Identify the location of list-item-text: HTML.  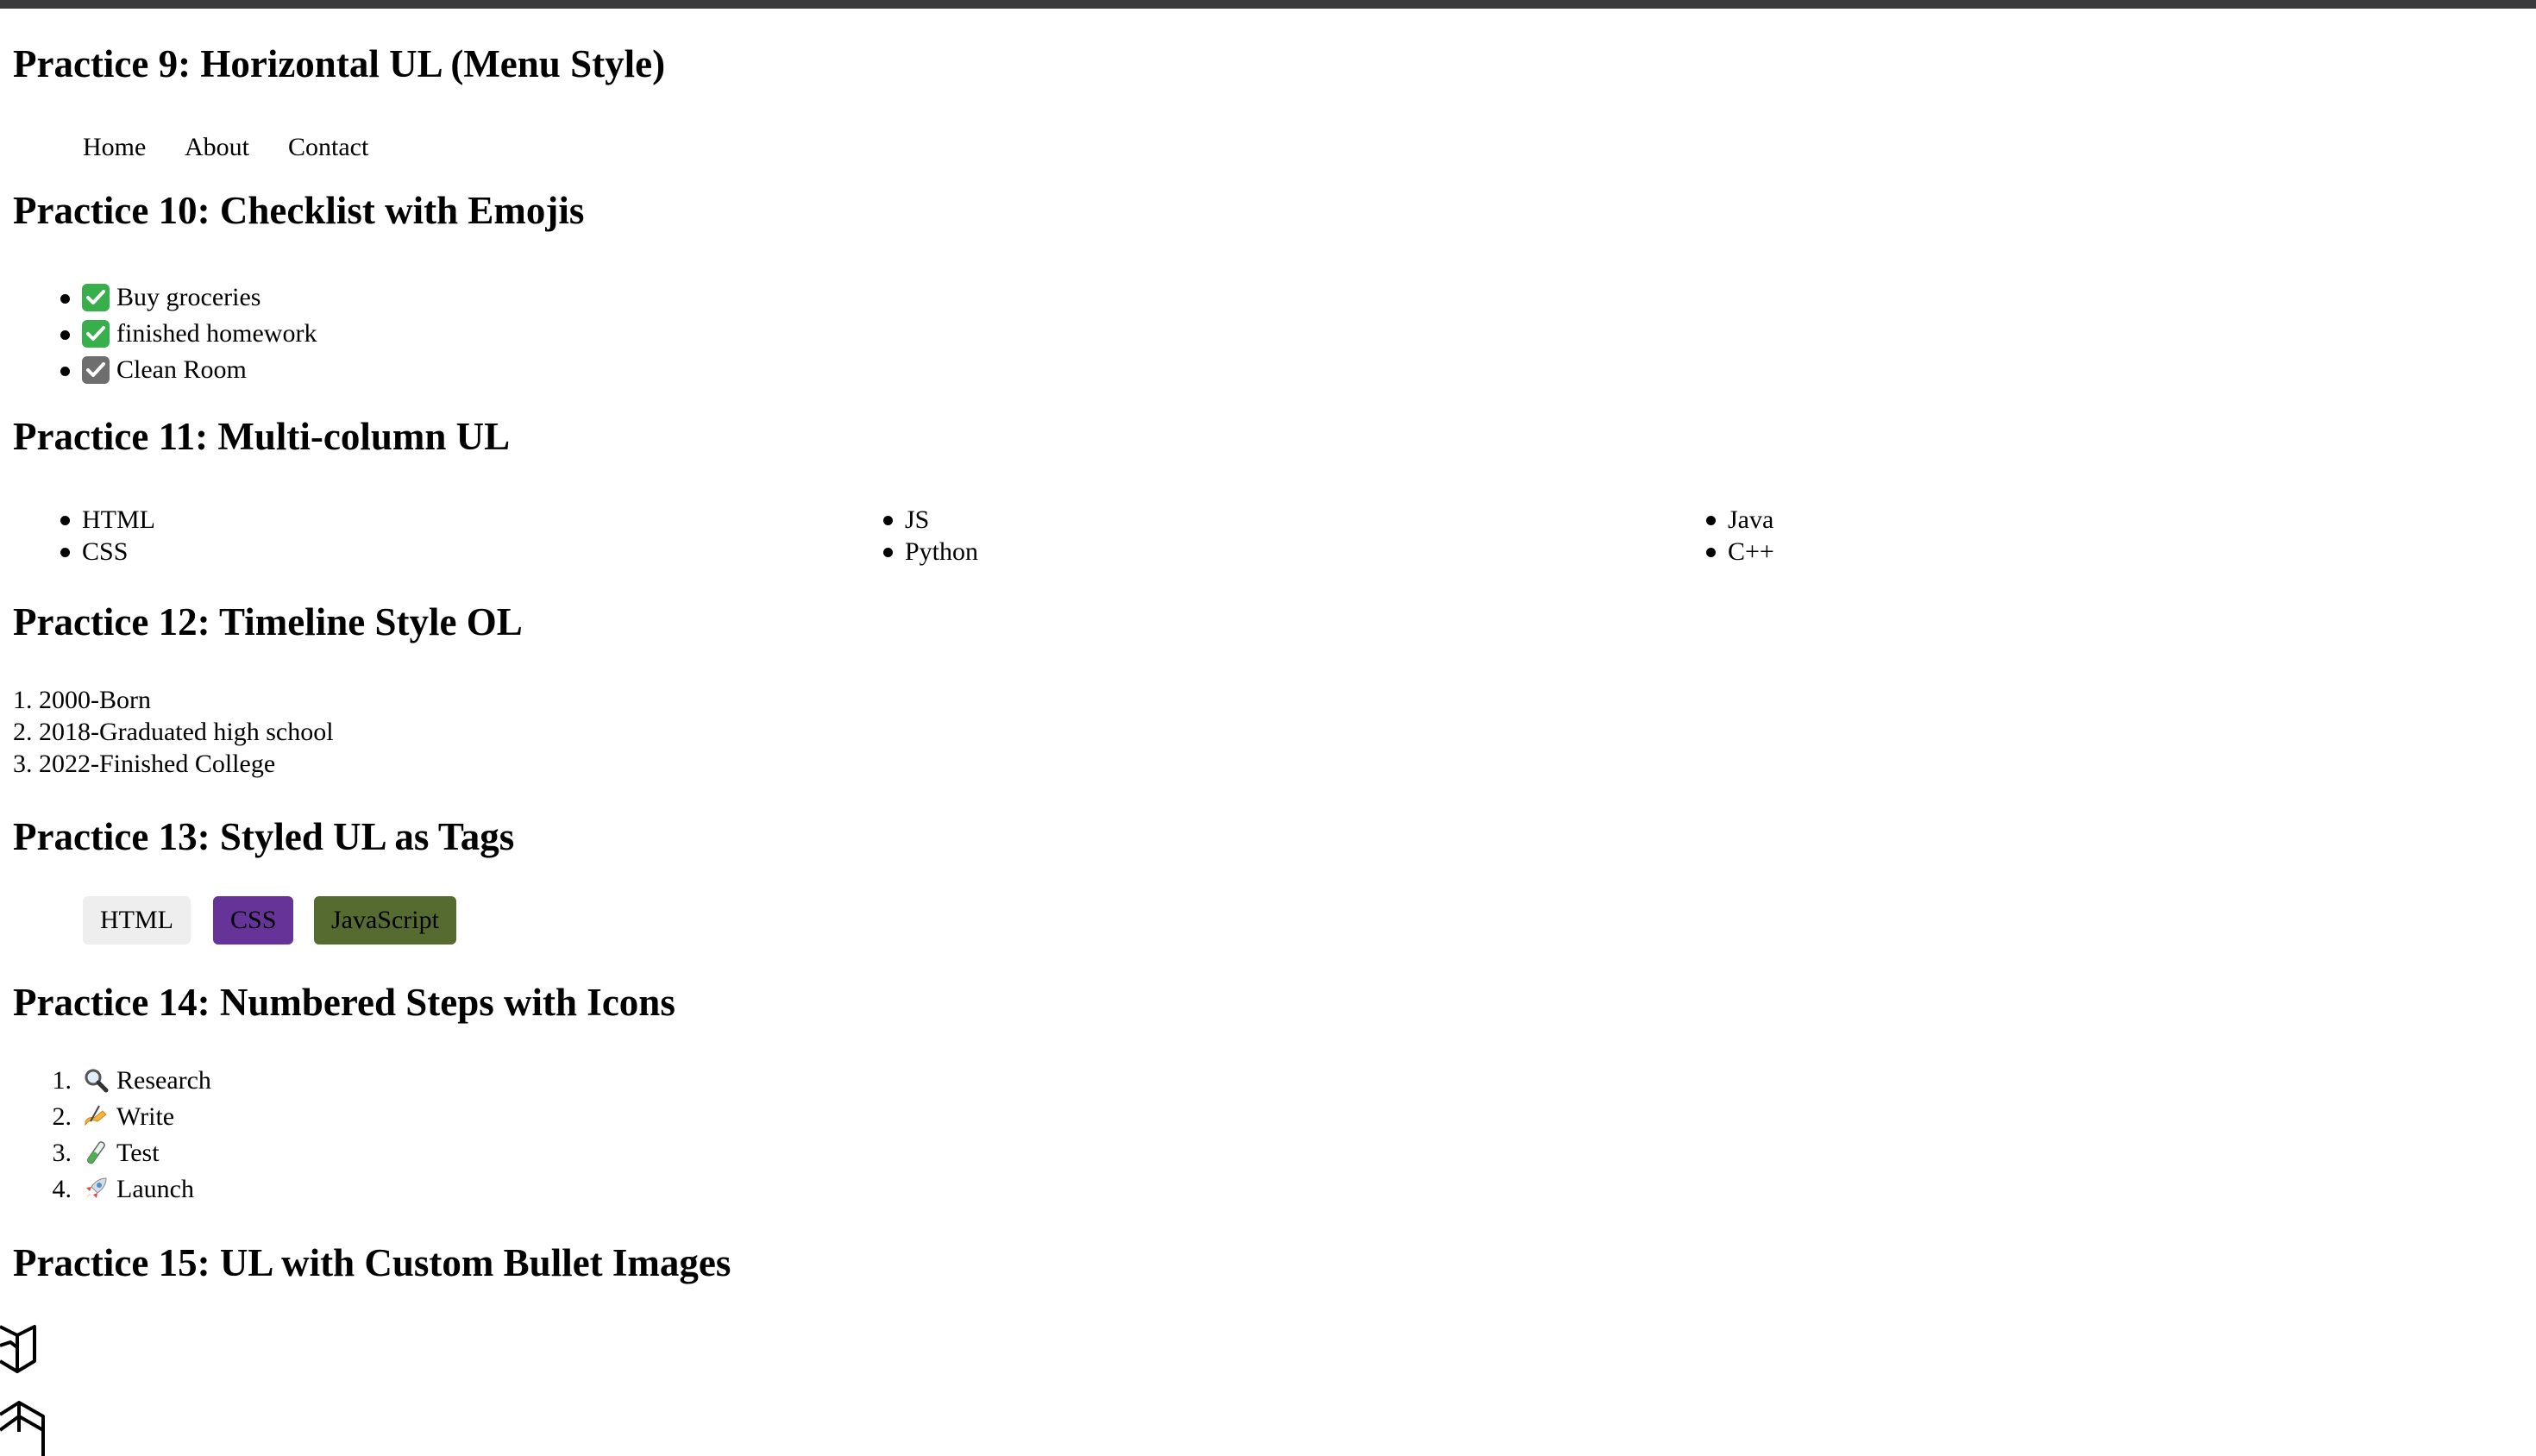
(118, 520).